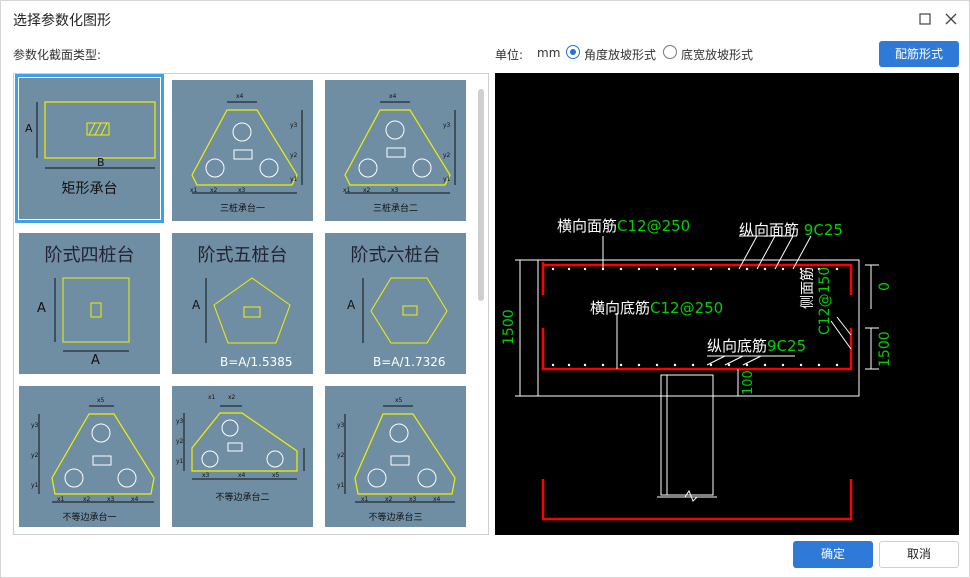  What do you see at coordinates (395, 303) in the screenshot?
I see `thumb-stepped-six-pile: 阶式六桩台 A B=A/1.7326` at bounding box center [395, 303].